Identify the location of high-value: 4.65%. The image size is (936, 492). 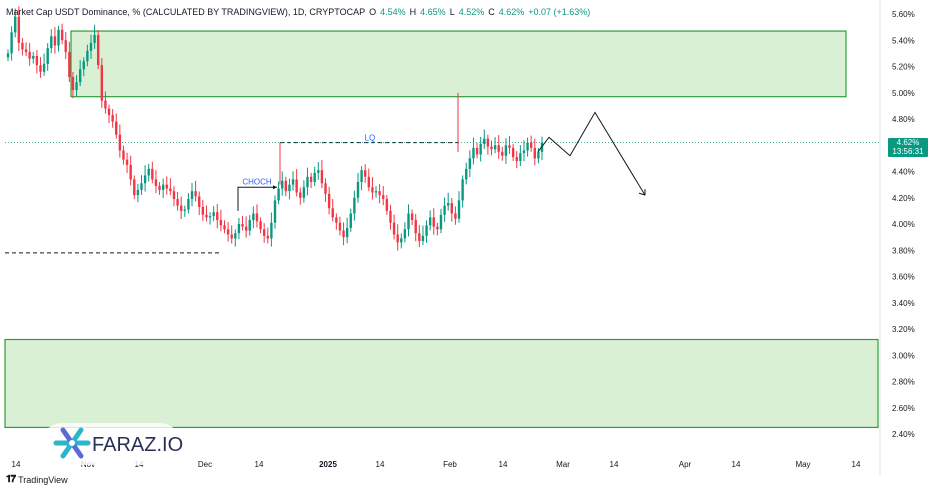
(433, 12).